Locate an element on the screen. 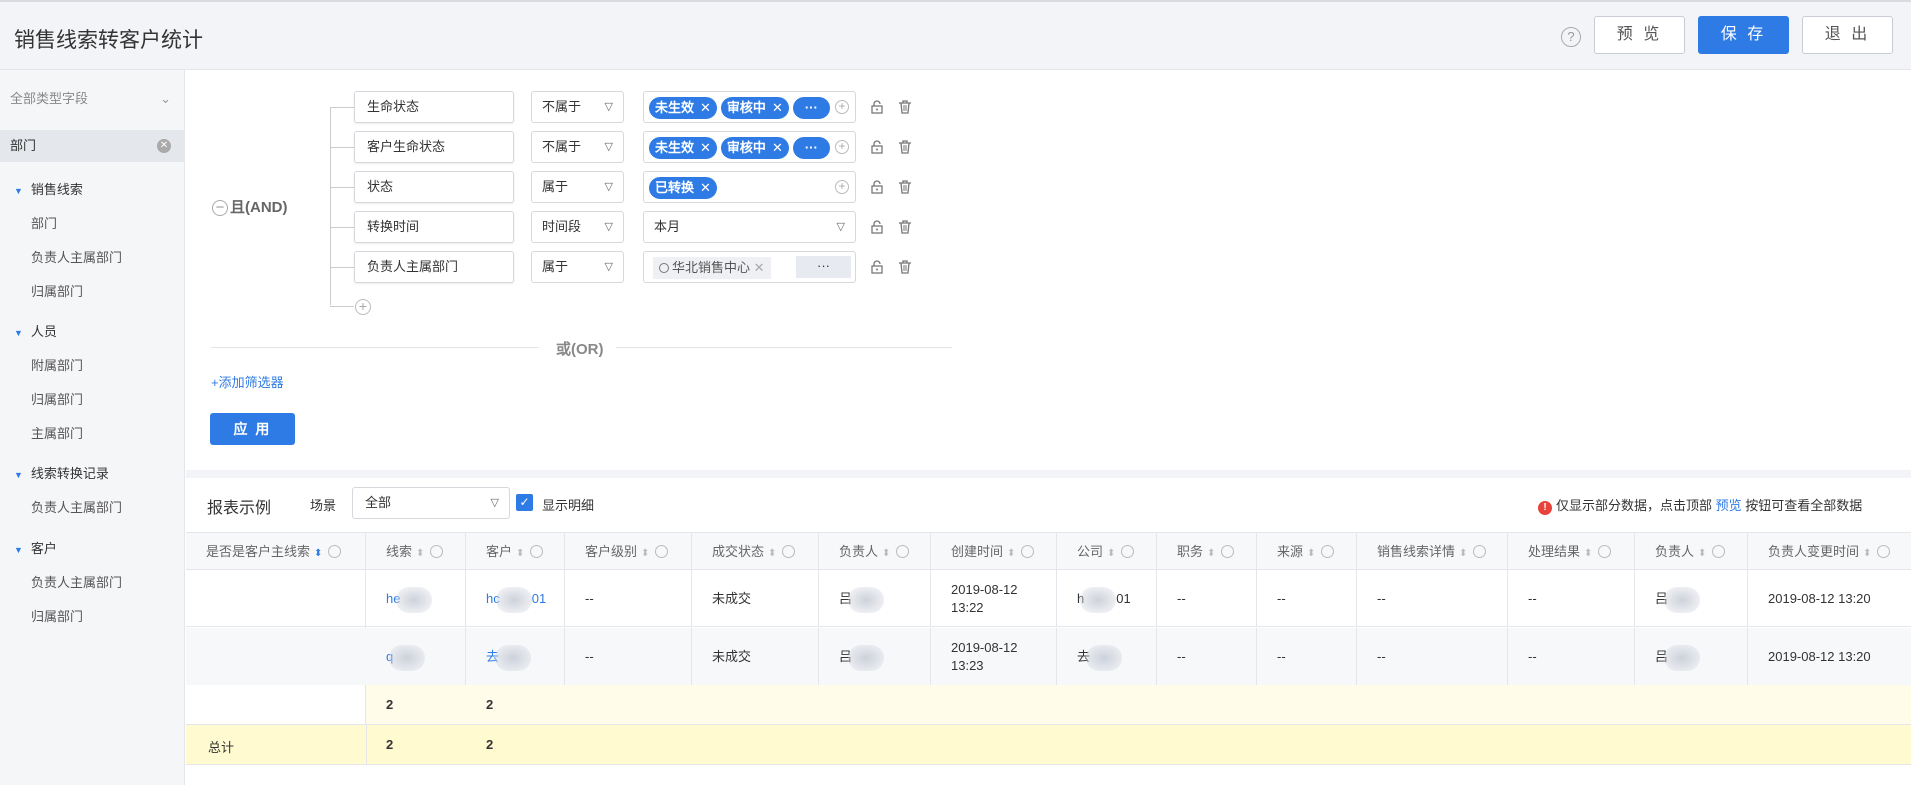 The image size is (1911, 785). customer-cell: 去 is located at coordinates (515, 656).